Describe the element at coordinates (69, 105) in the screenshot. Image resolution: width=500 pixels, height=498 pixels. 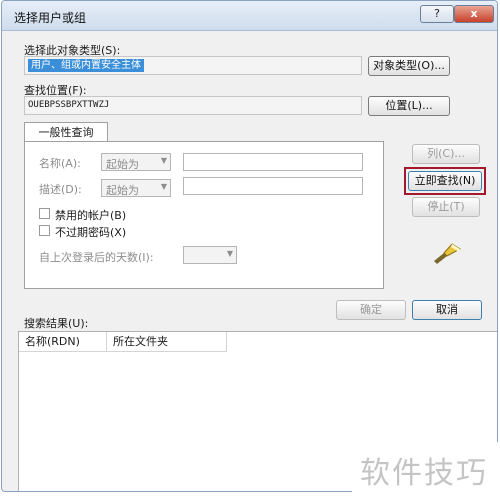
I see `location-value: OUEBPSSBPXTTWZJ` at that location.